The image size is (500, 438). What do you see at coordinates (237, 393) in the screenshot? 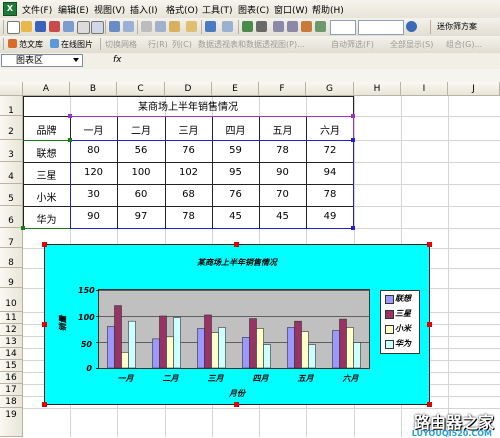
I see `x-axis-label: 月份` at bounding box center [237, 393].